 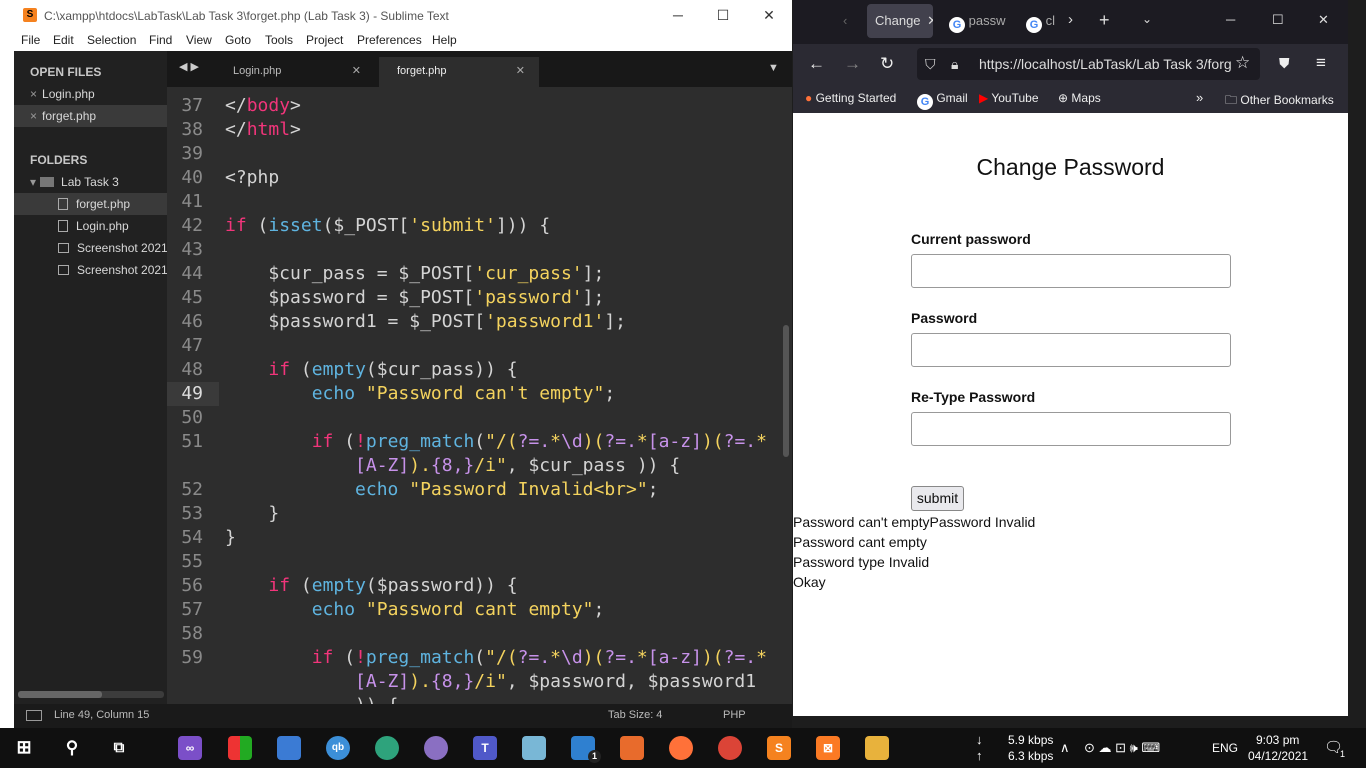 I want to click on qbittorrent-icon: qb, so click(x=338, y=748).